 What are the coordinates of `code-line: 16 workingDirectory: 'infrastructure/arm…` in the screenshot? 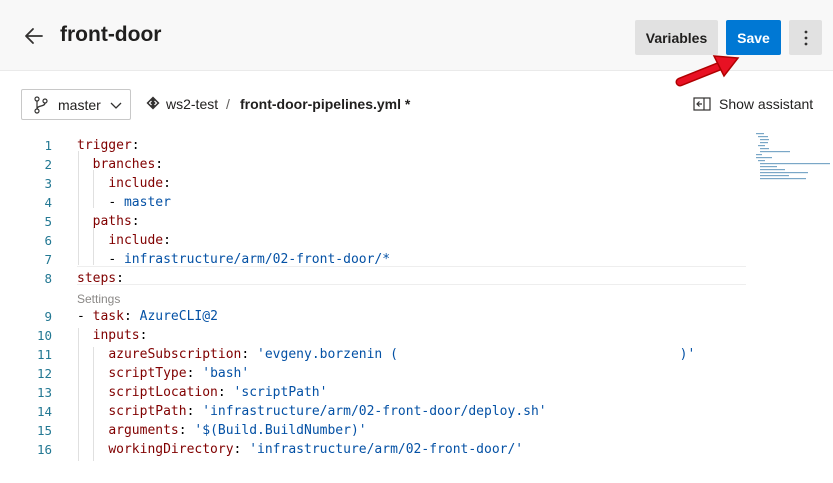 It's located at (416, 449).